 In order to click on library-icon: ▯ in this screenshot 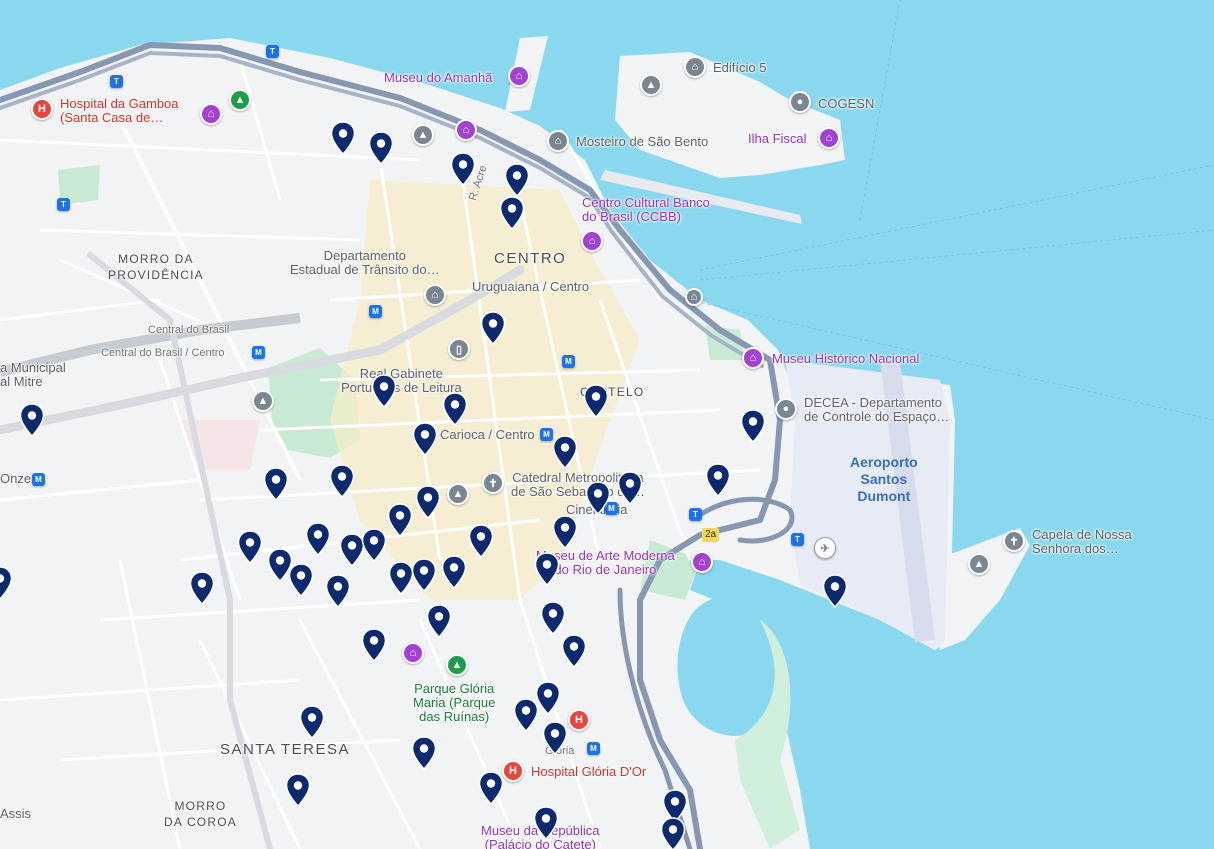, I will do `click(459, 349)`.